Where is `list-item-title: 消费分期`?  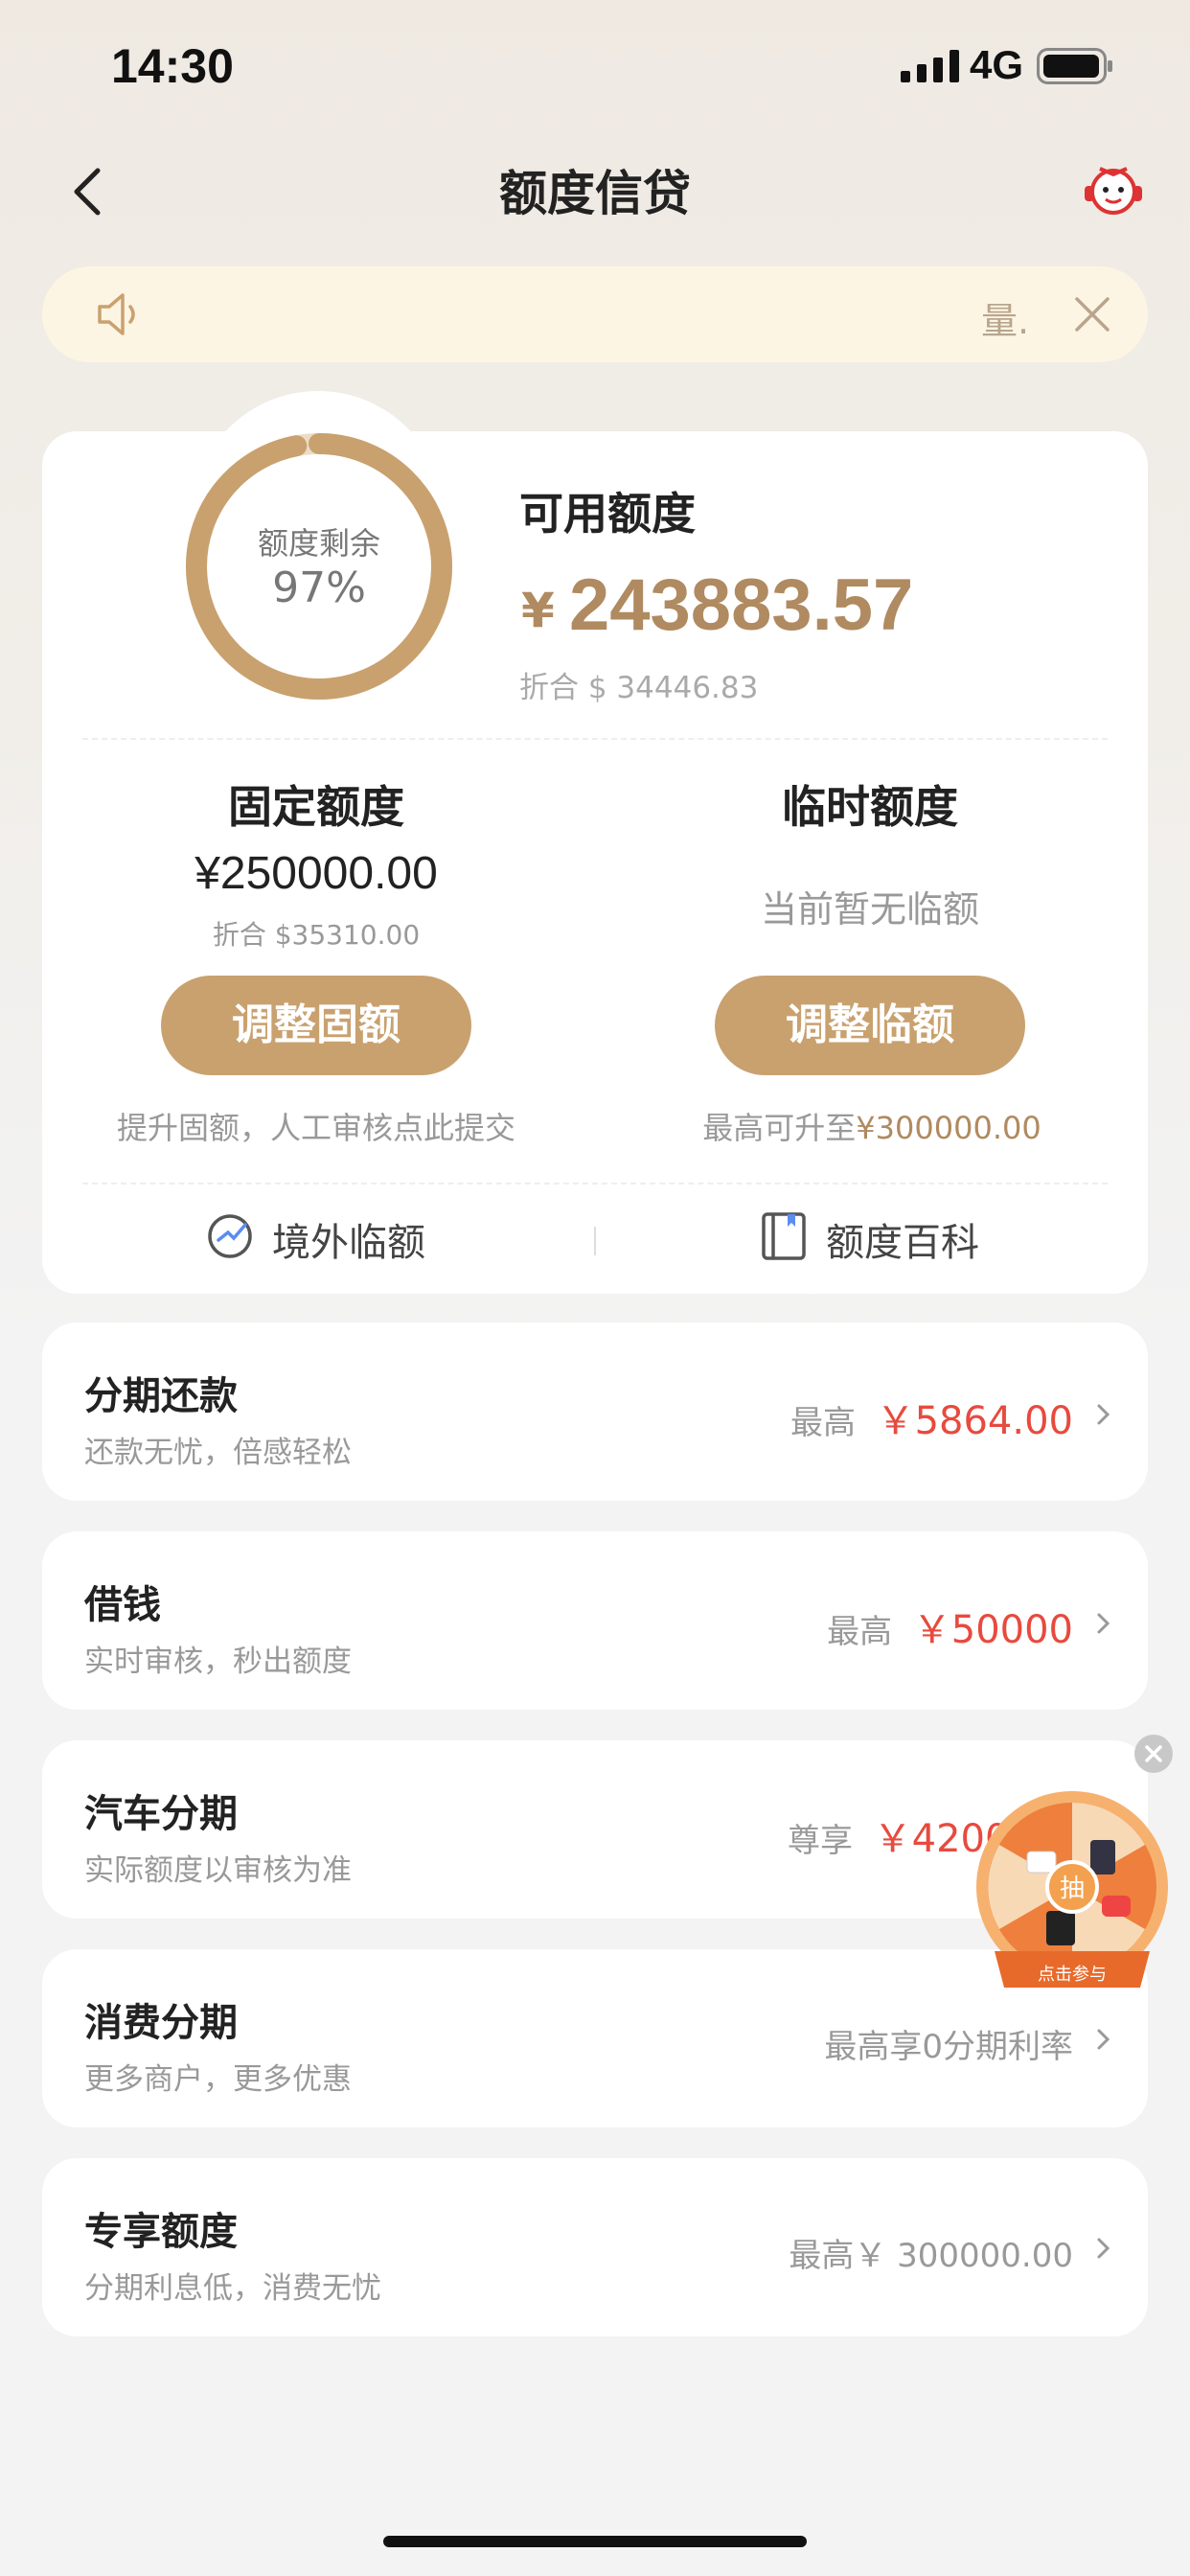
list-item-title: 消费分期 is located at coordinates (161, 2023).